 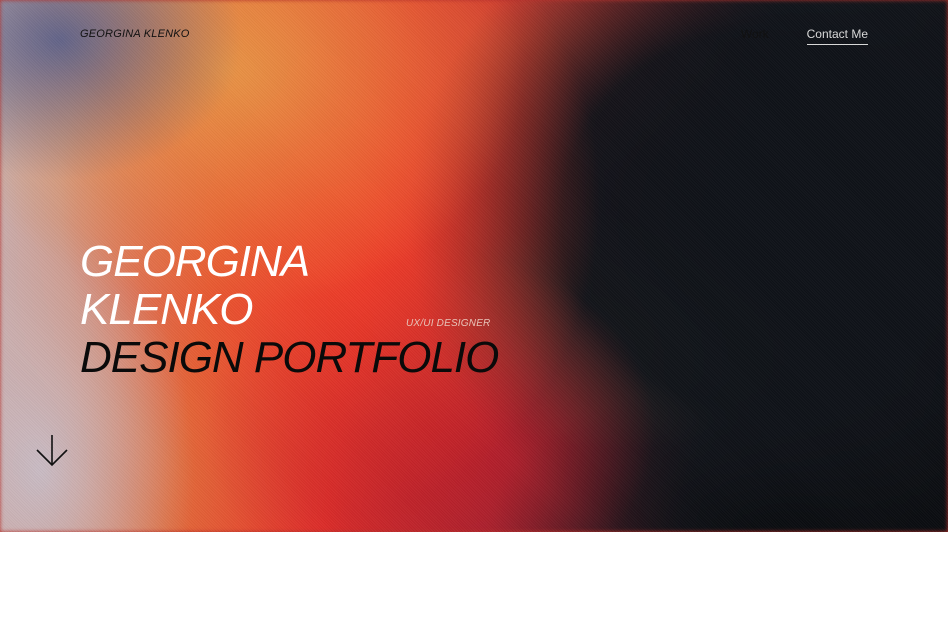 I want to click on top-nav: Work Contact Me, so click(x=804, y=36).